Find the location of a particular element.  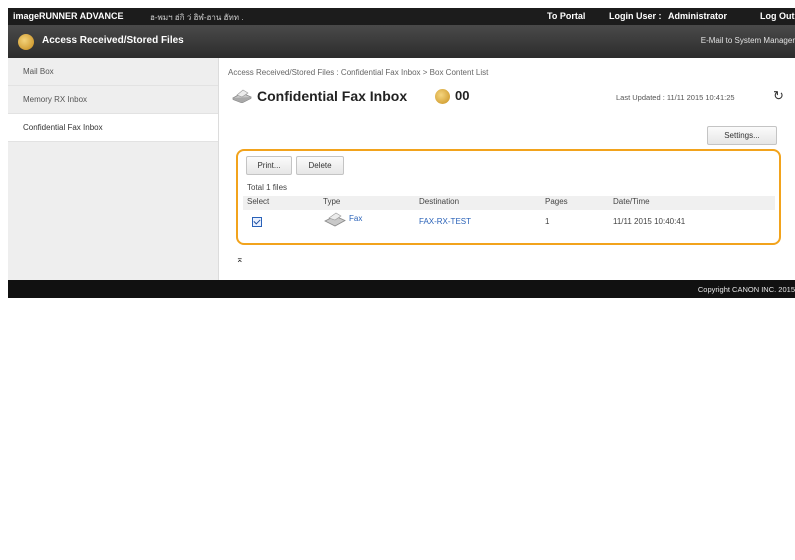

device-host: ฮ-พมฯ ฮ่กิ ว่ ฮิฬ-ฮาน ฮัทท . is located at coordinates (197, 17).